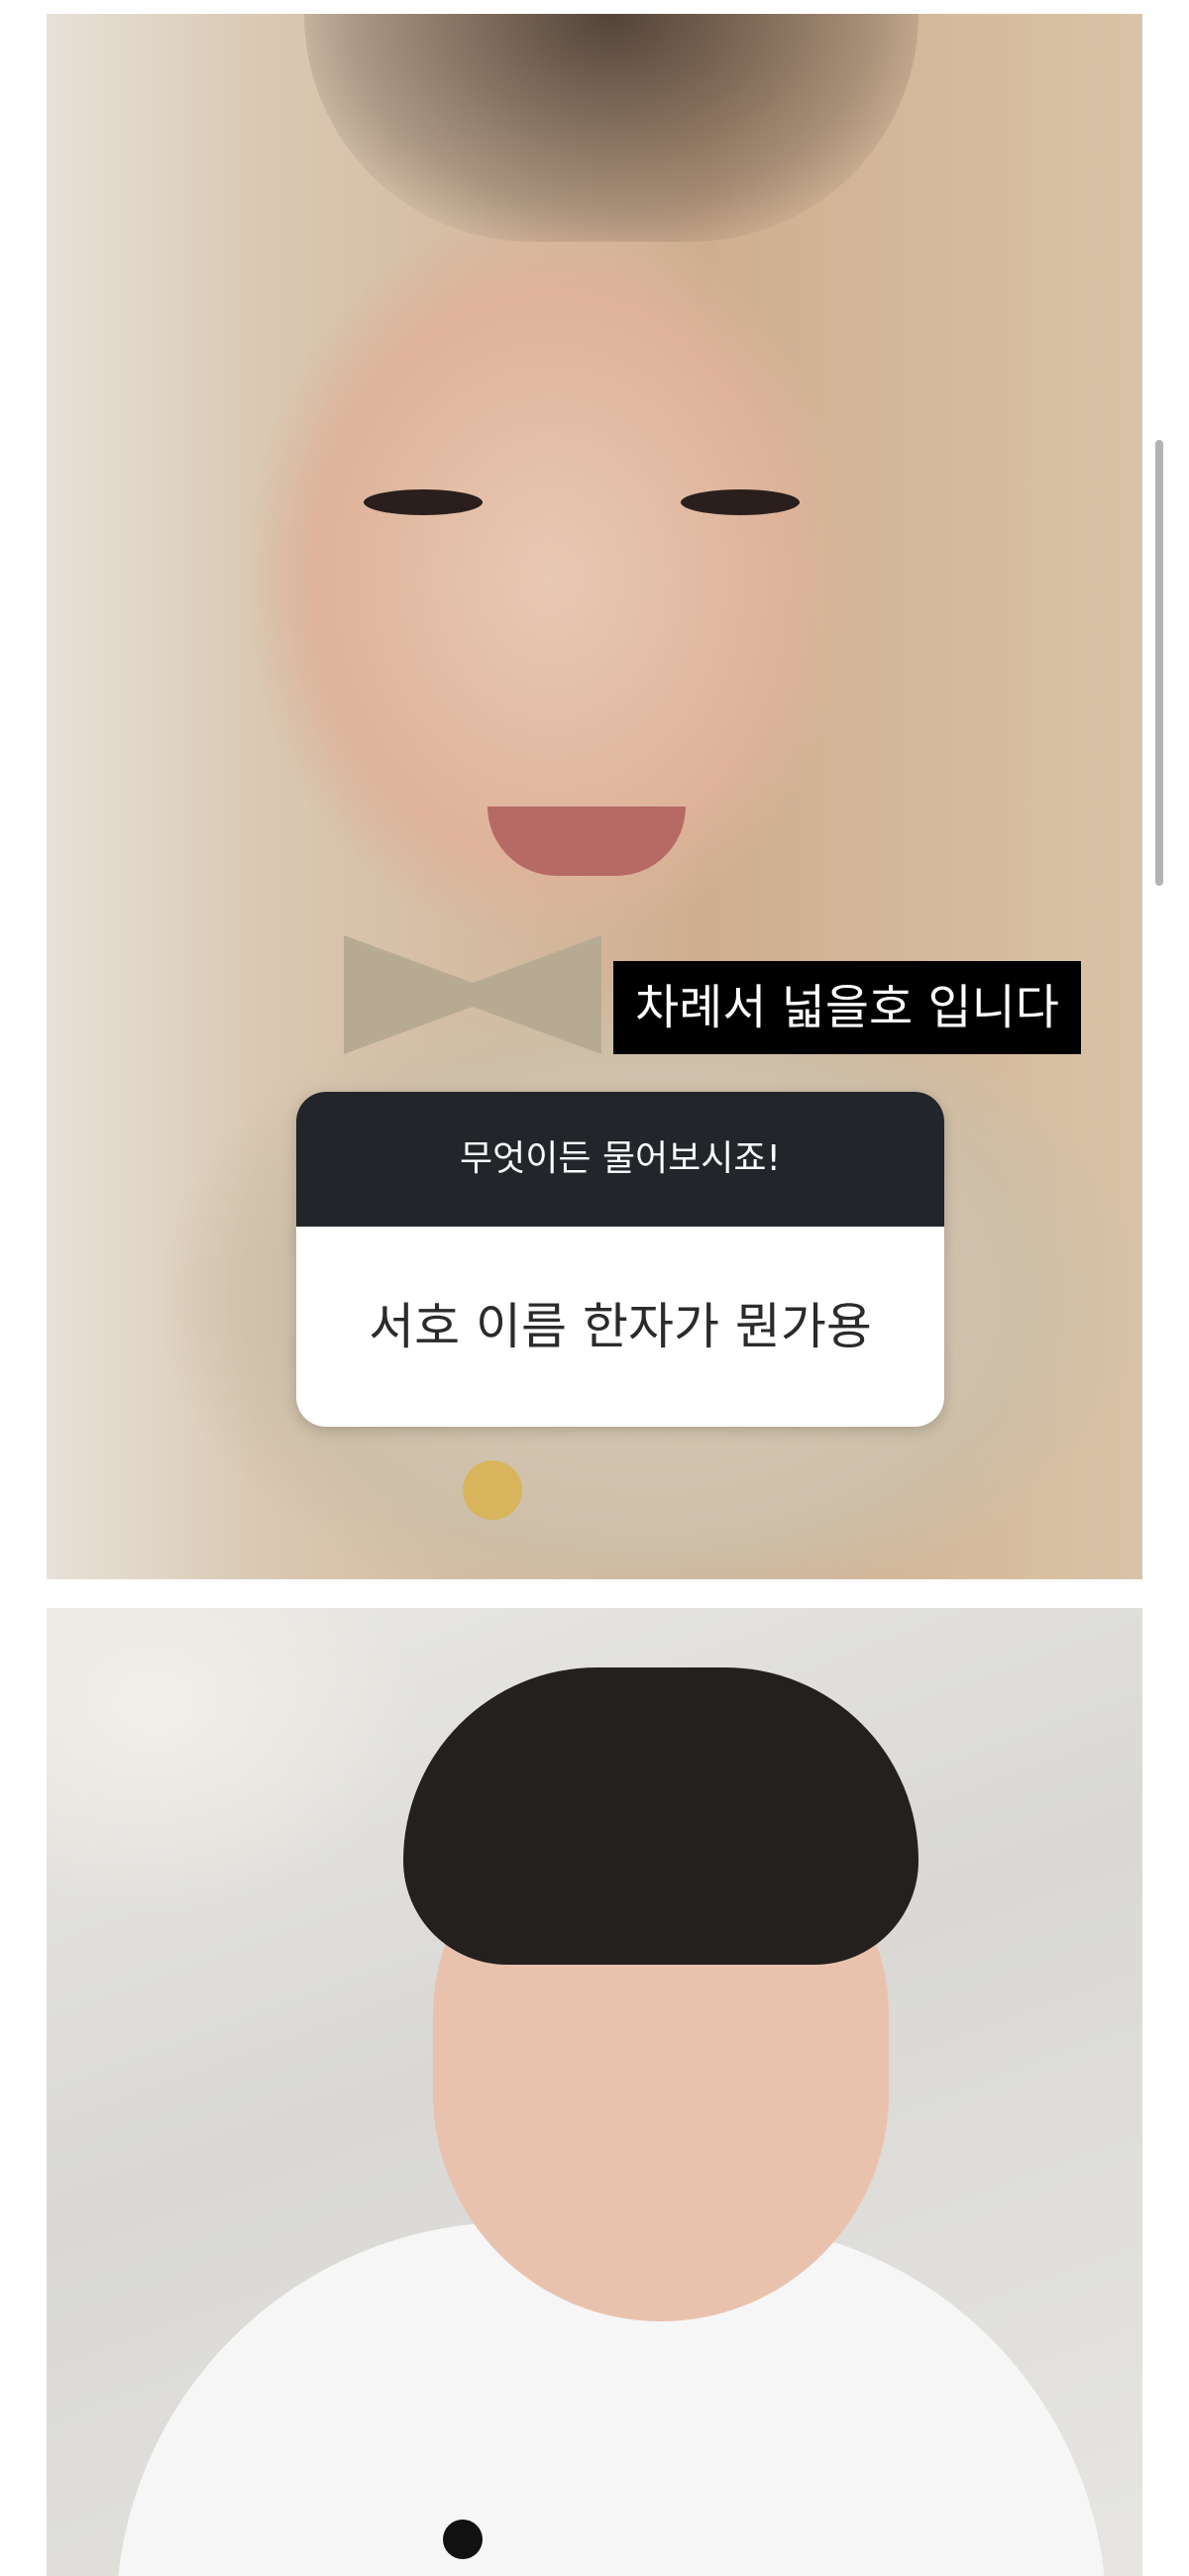 This screenshot has height=2576, width=1189. What do you see at coordinates (423, 502) in the screenshot?
I see `baby-left-eye` at bounding box center [423, 502].